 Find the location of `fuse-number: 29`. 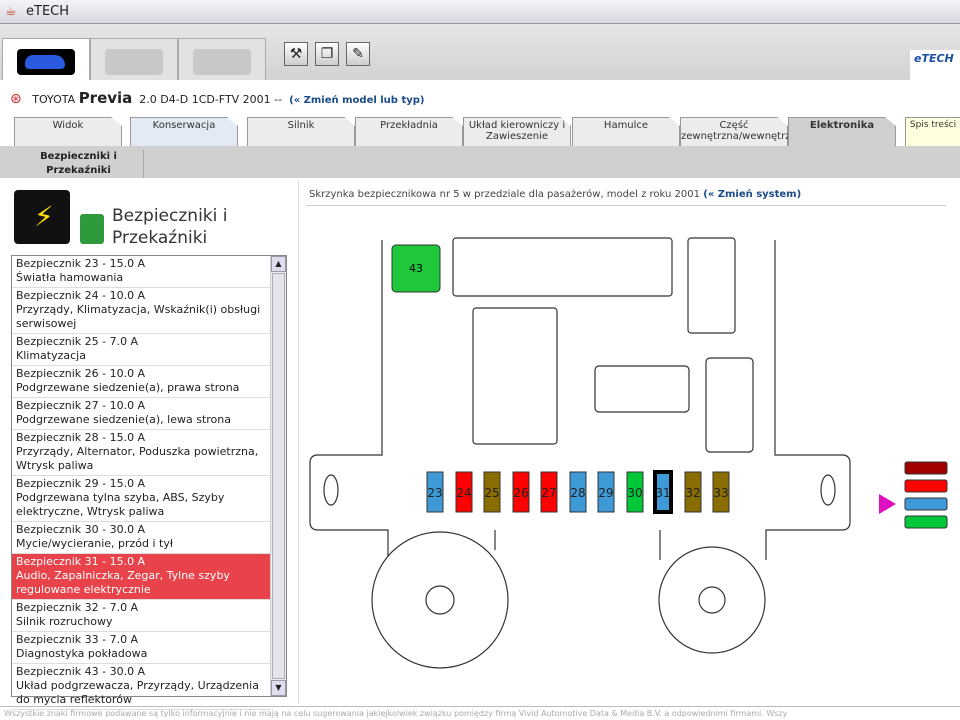

fuse-number: 29 is located at coordinates (605, 493).